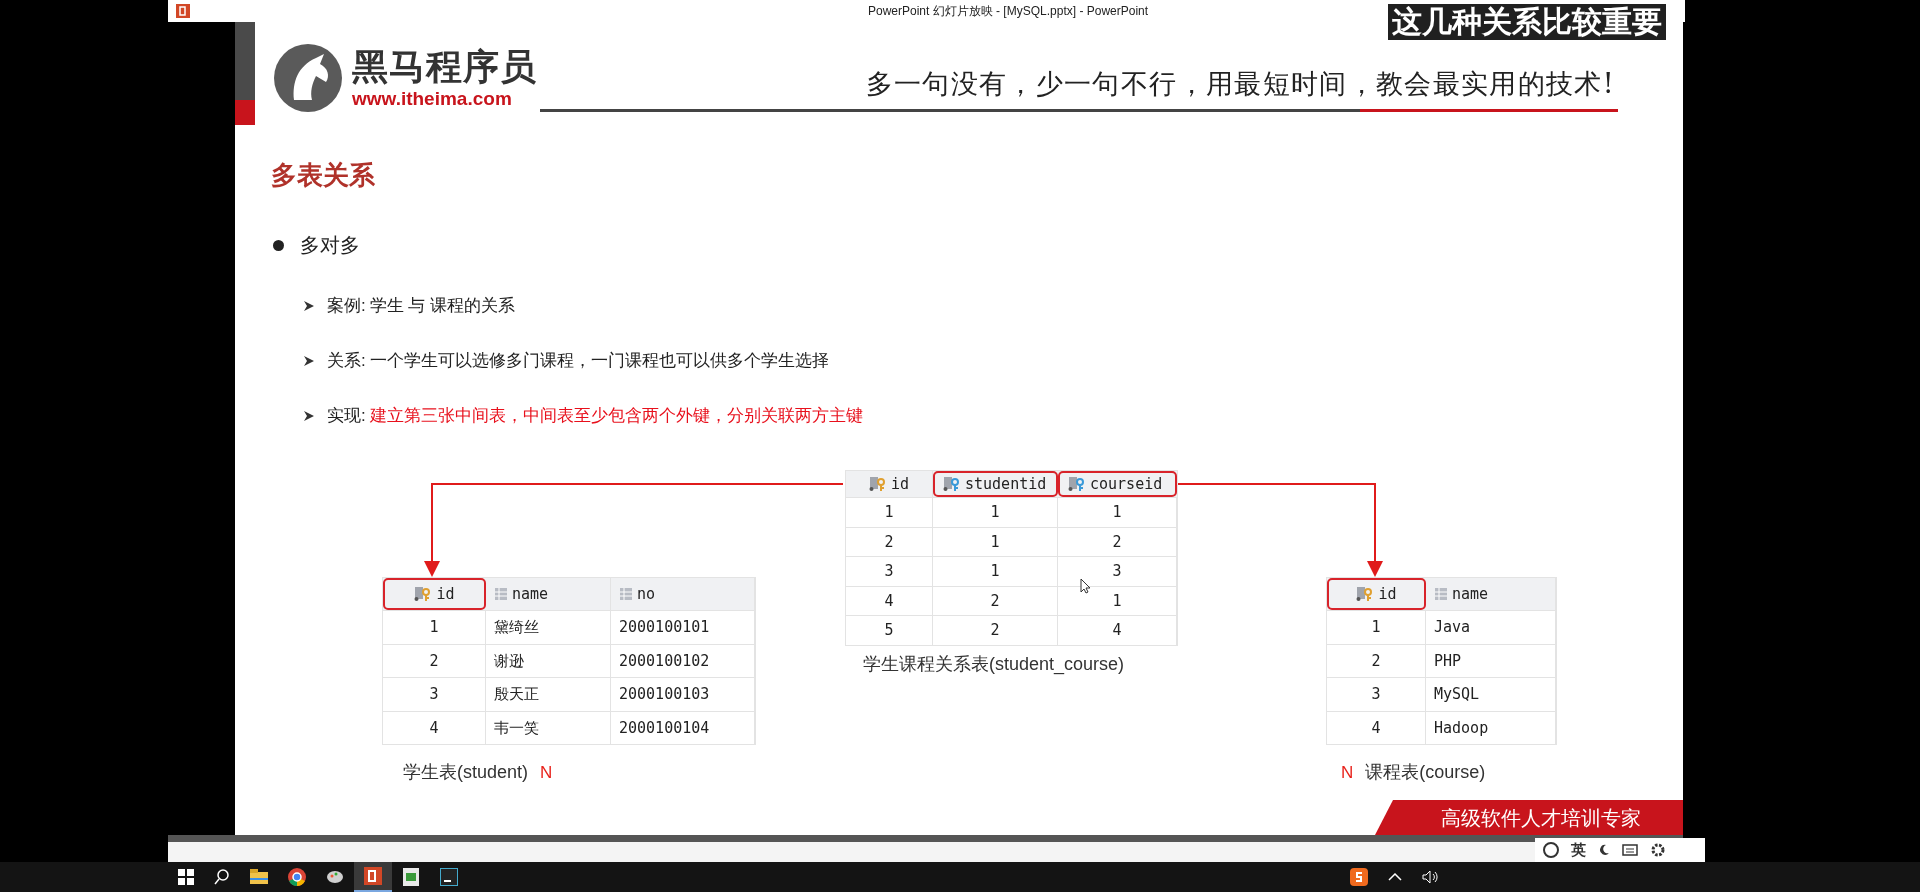 The height and width of the screenshot is (892, 1920). Describe the element at coordinates (1240, 84) in the screenshot. I see `slogan: 多一句没有，少一句不行，用最短时间，教会最实用的技术!` at that location.